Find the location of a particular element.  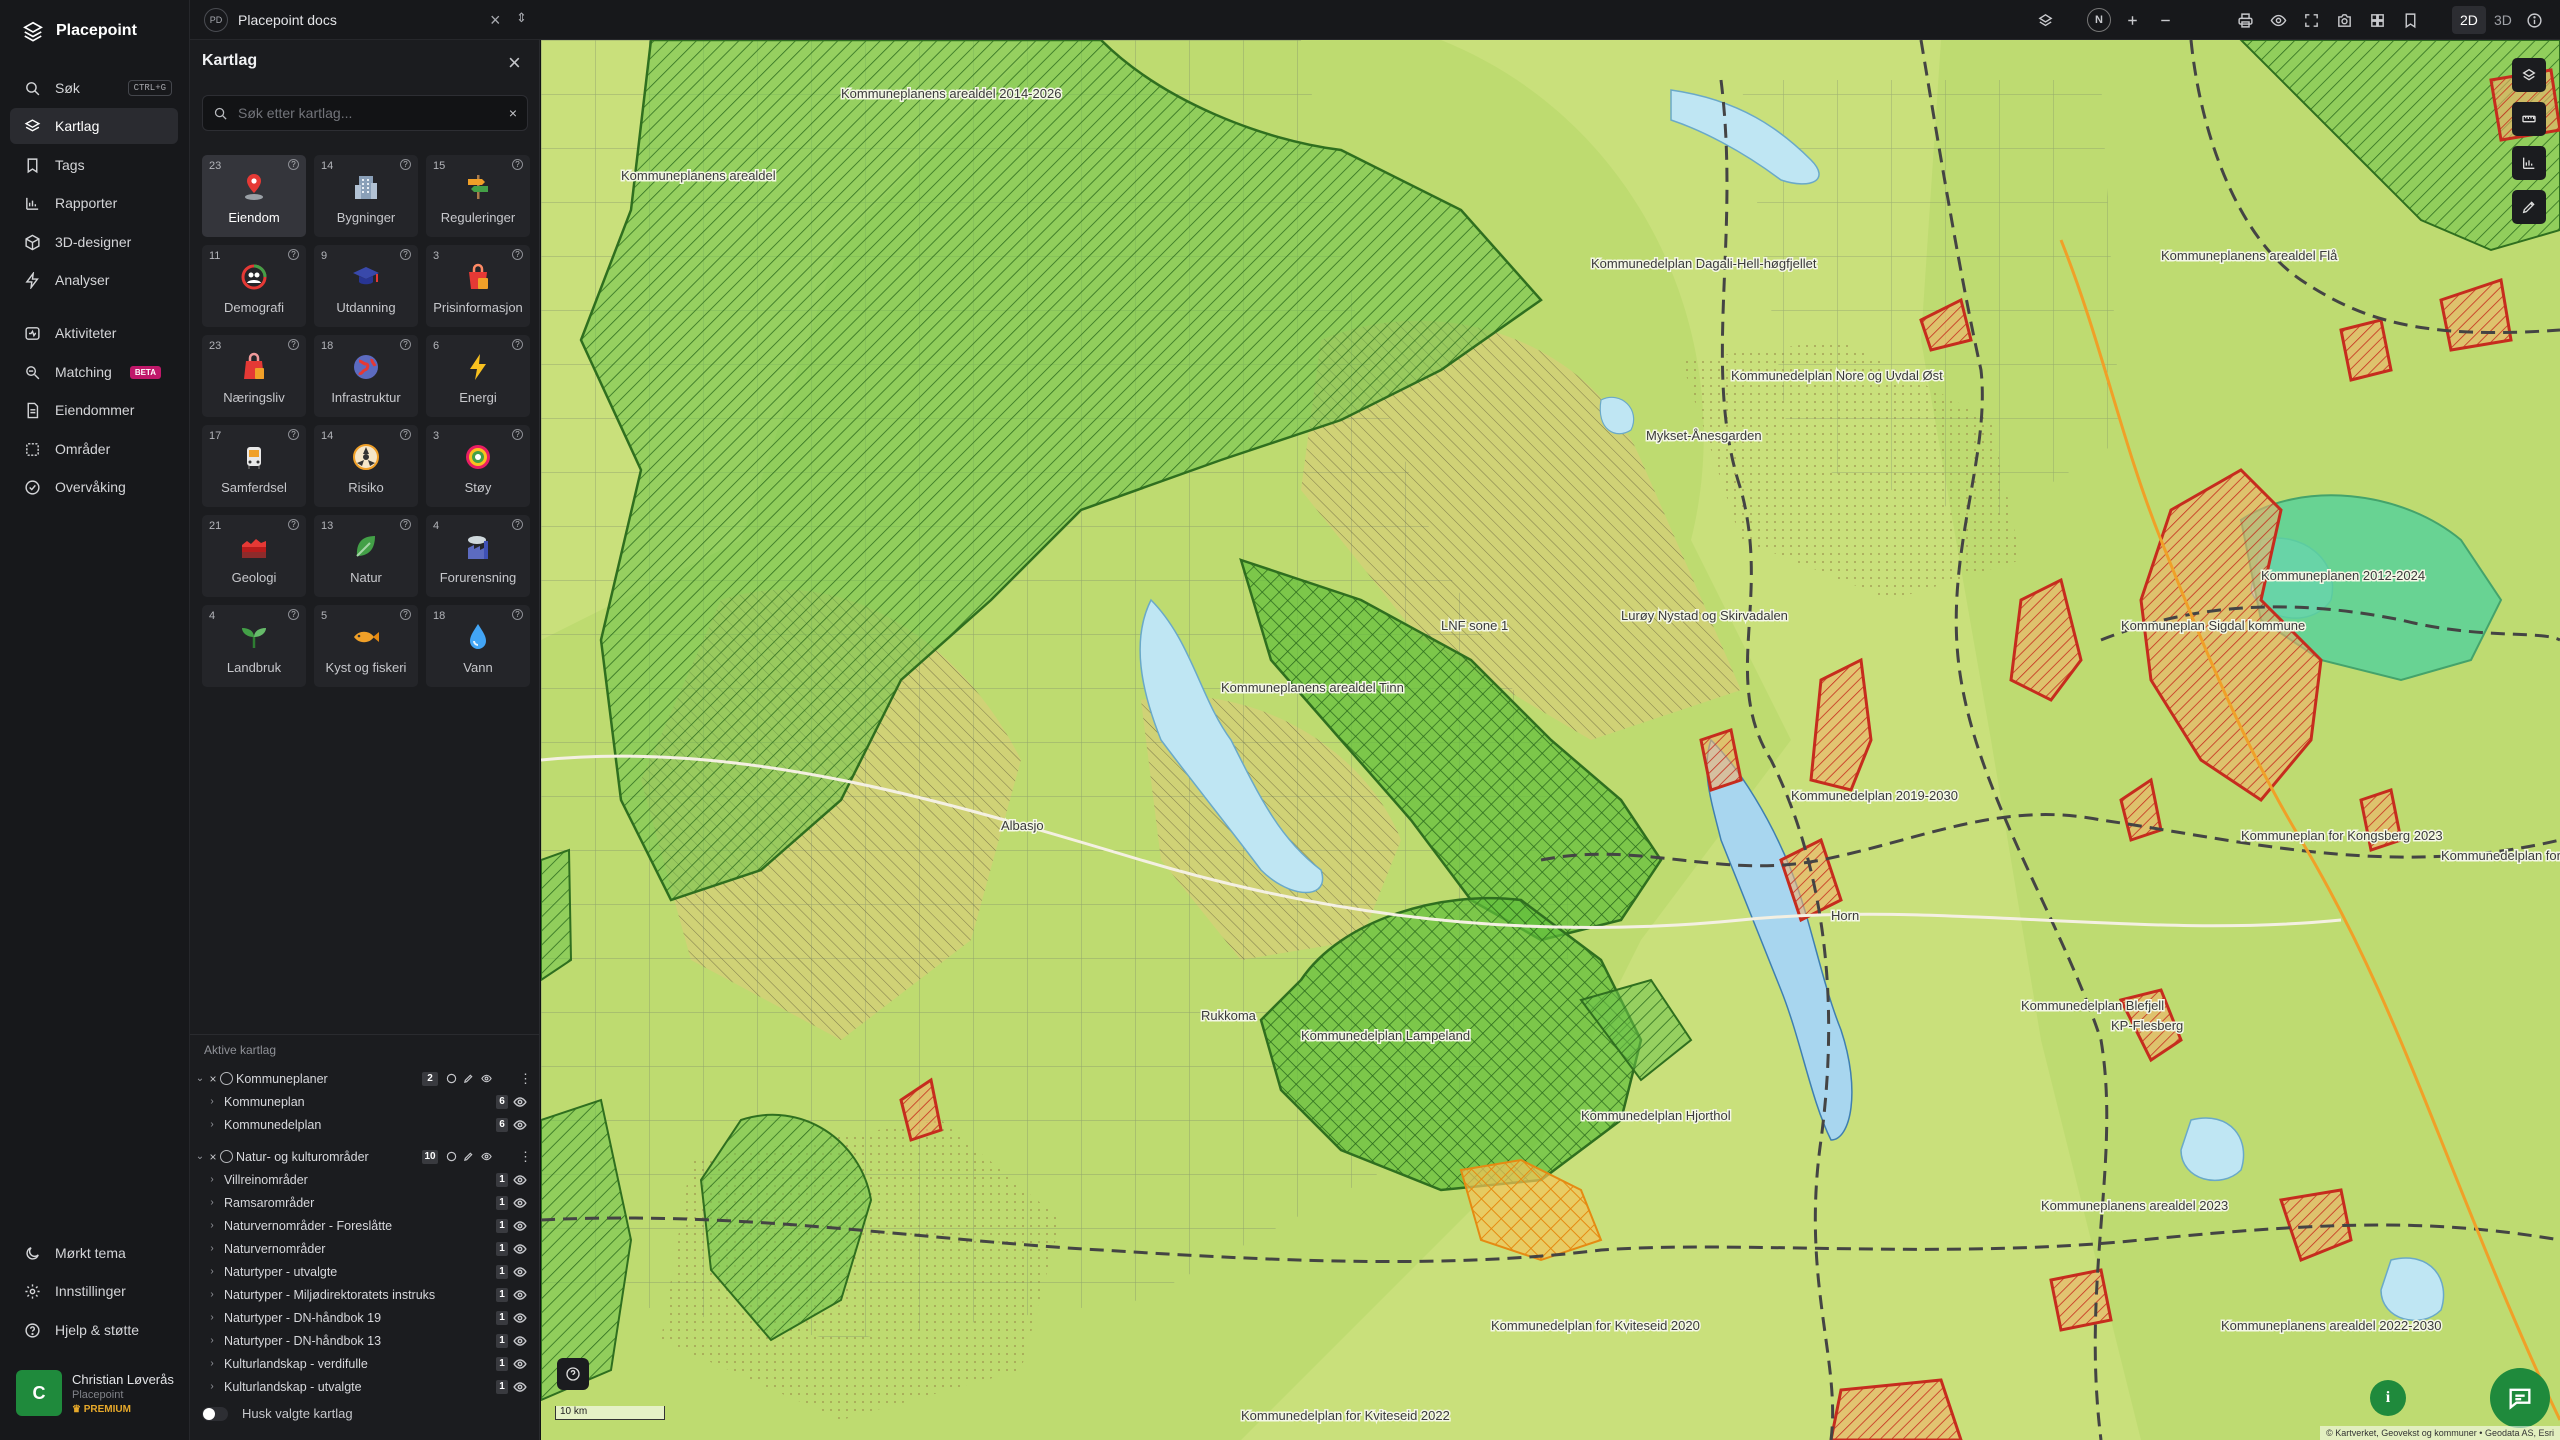

nav-item-kartlag: Kartlag is located at coordinates (94, 126).